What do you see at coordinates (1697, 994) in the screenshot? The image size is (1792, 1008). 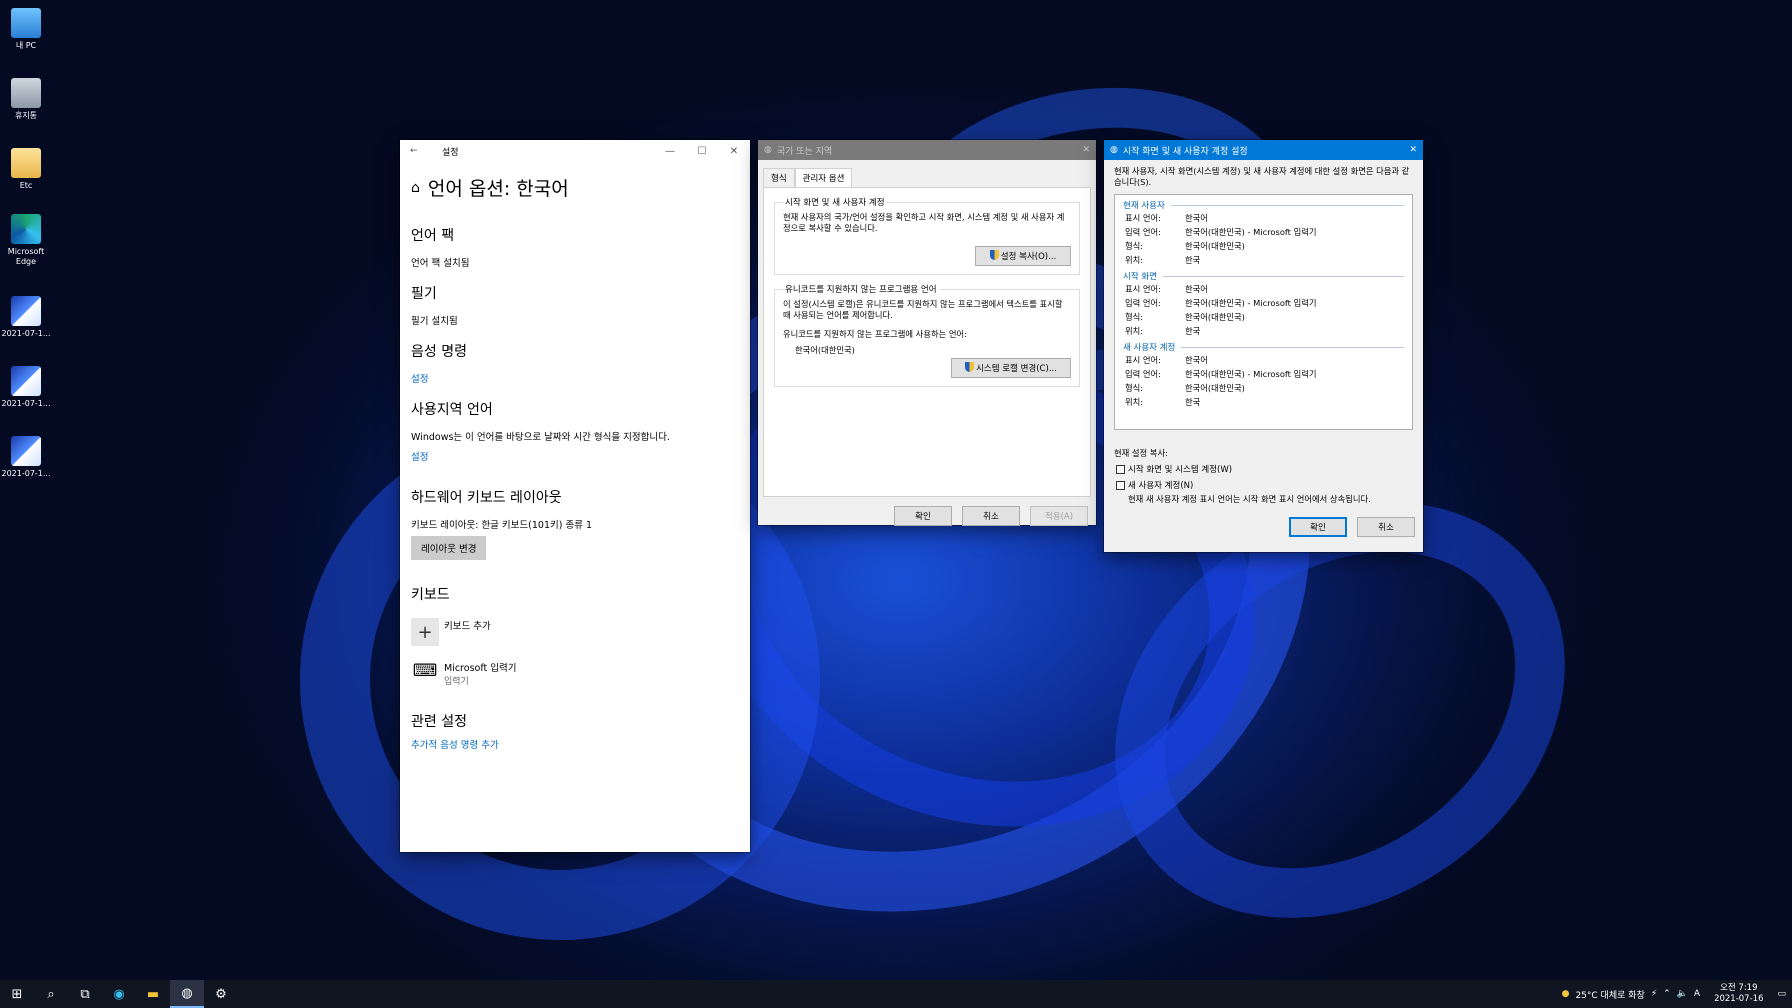 I see `ime-indicator: A` at bounding box center [1697, 994].